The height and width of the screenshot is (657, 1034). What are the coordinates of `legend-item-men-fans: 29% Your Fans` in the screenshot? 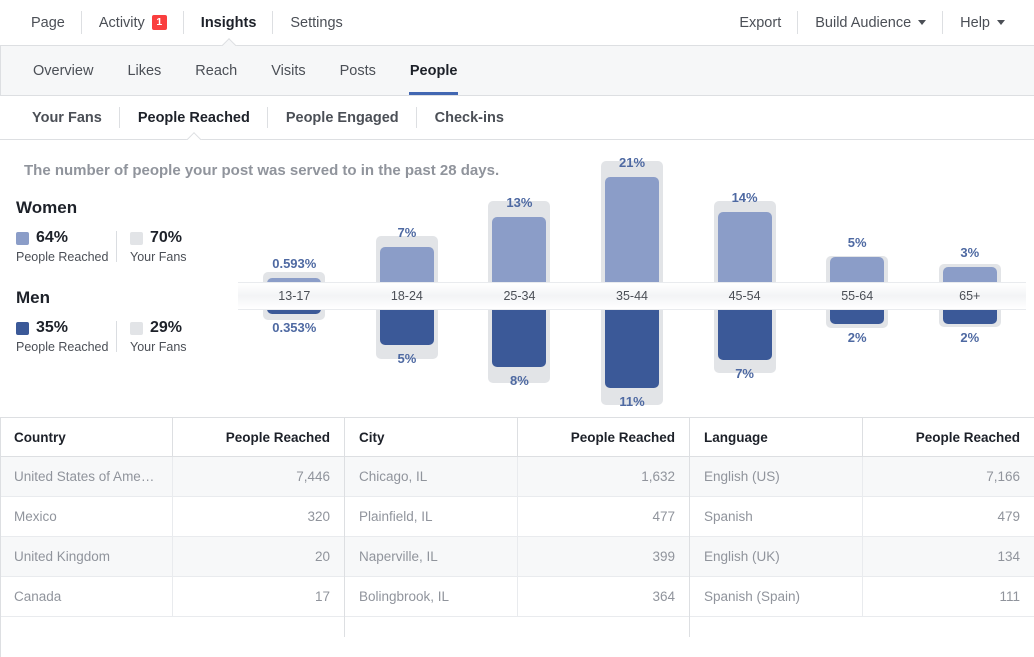 It's located at (160, 336).